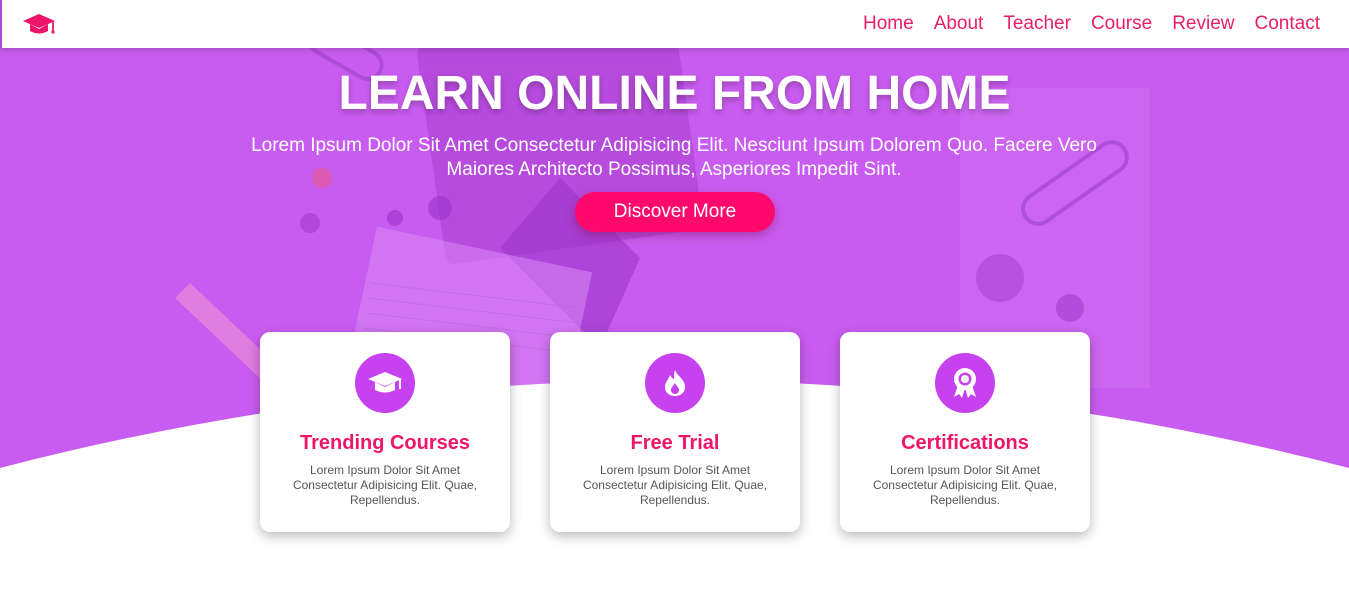 The image size is (1349, 611). I want to click on nav-link-teacher: Teacher, so click(1037, 24).